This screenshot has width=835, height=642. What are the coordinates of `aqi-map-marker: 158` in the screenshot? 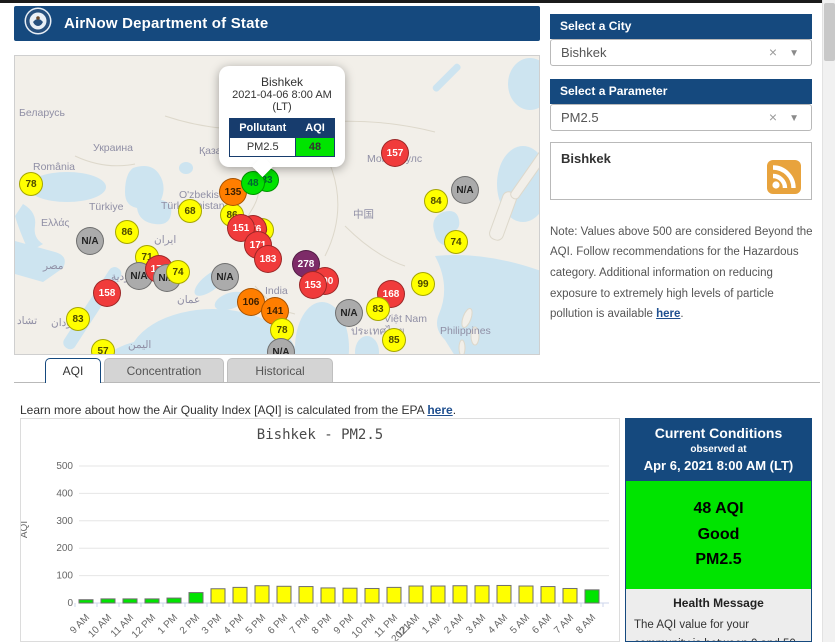 It's located at (107, 293).